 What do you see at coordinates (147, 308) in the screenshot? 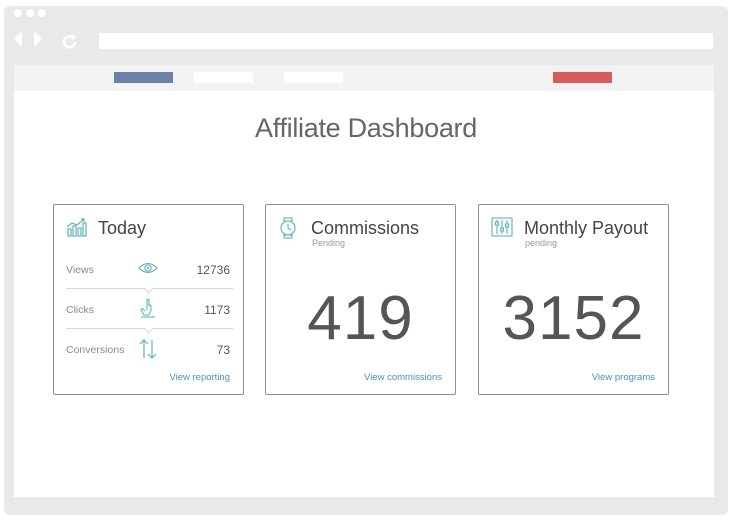
I see `pointer-icon` at bounding box center [147, 308].